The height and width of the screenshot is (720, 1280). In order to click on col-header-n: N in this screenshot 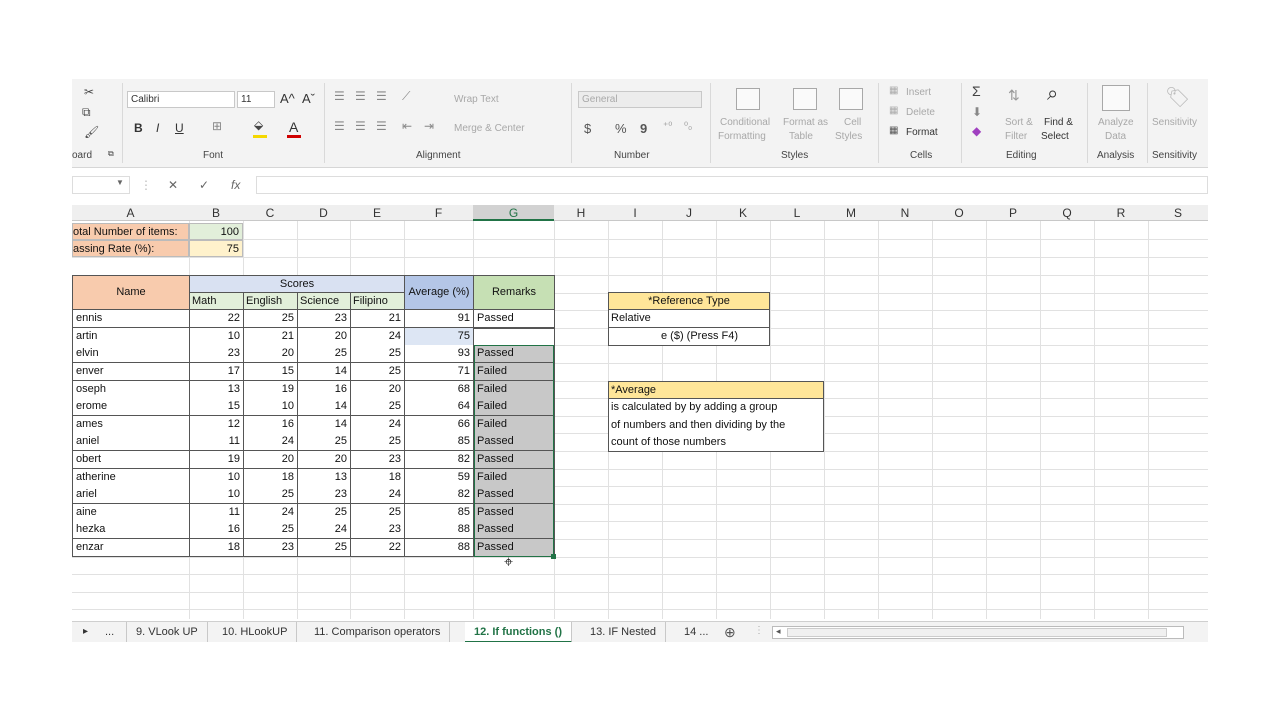, I will do `click(905, 213)`.